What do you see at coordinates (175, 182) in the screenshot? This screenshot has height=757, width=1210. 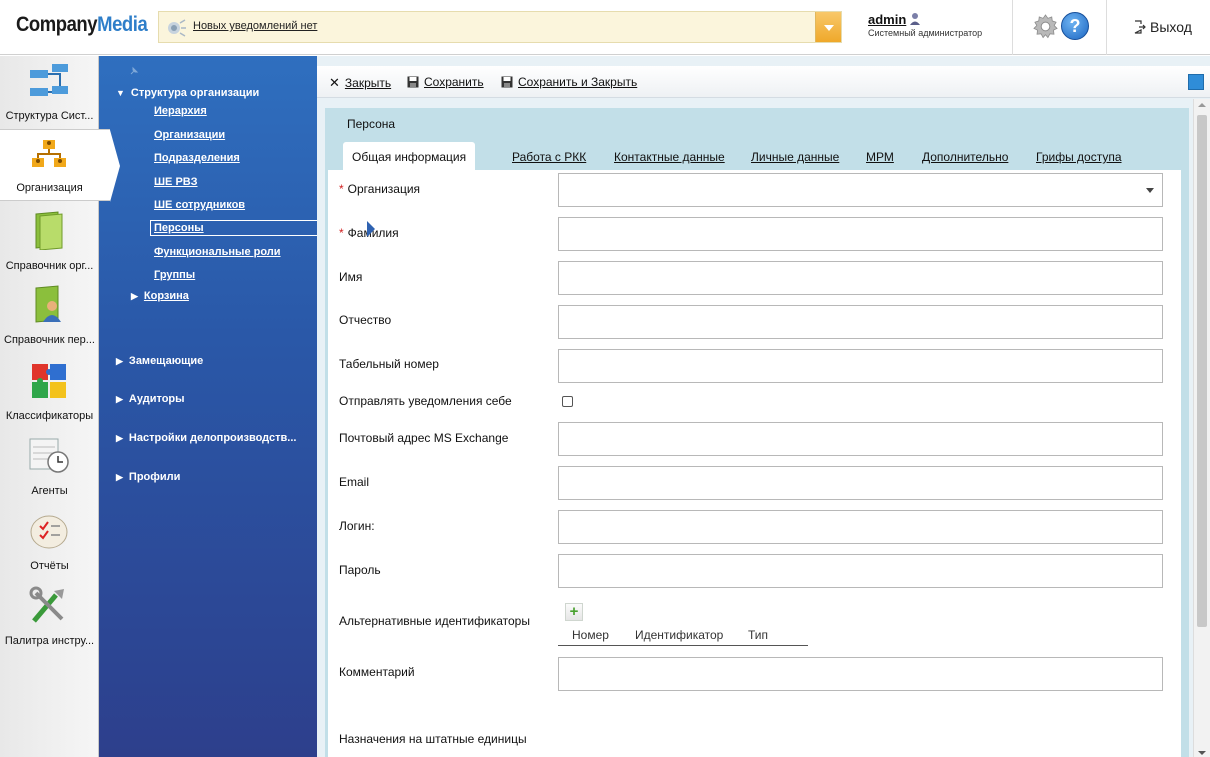 I see `tree-item-rvz-units: ШЕ РВЗ` at bounding box center [175, 182].